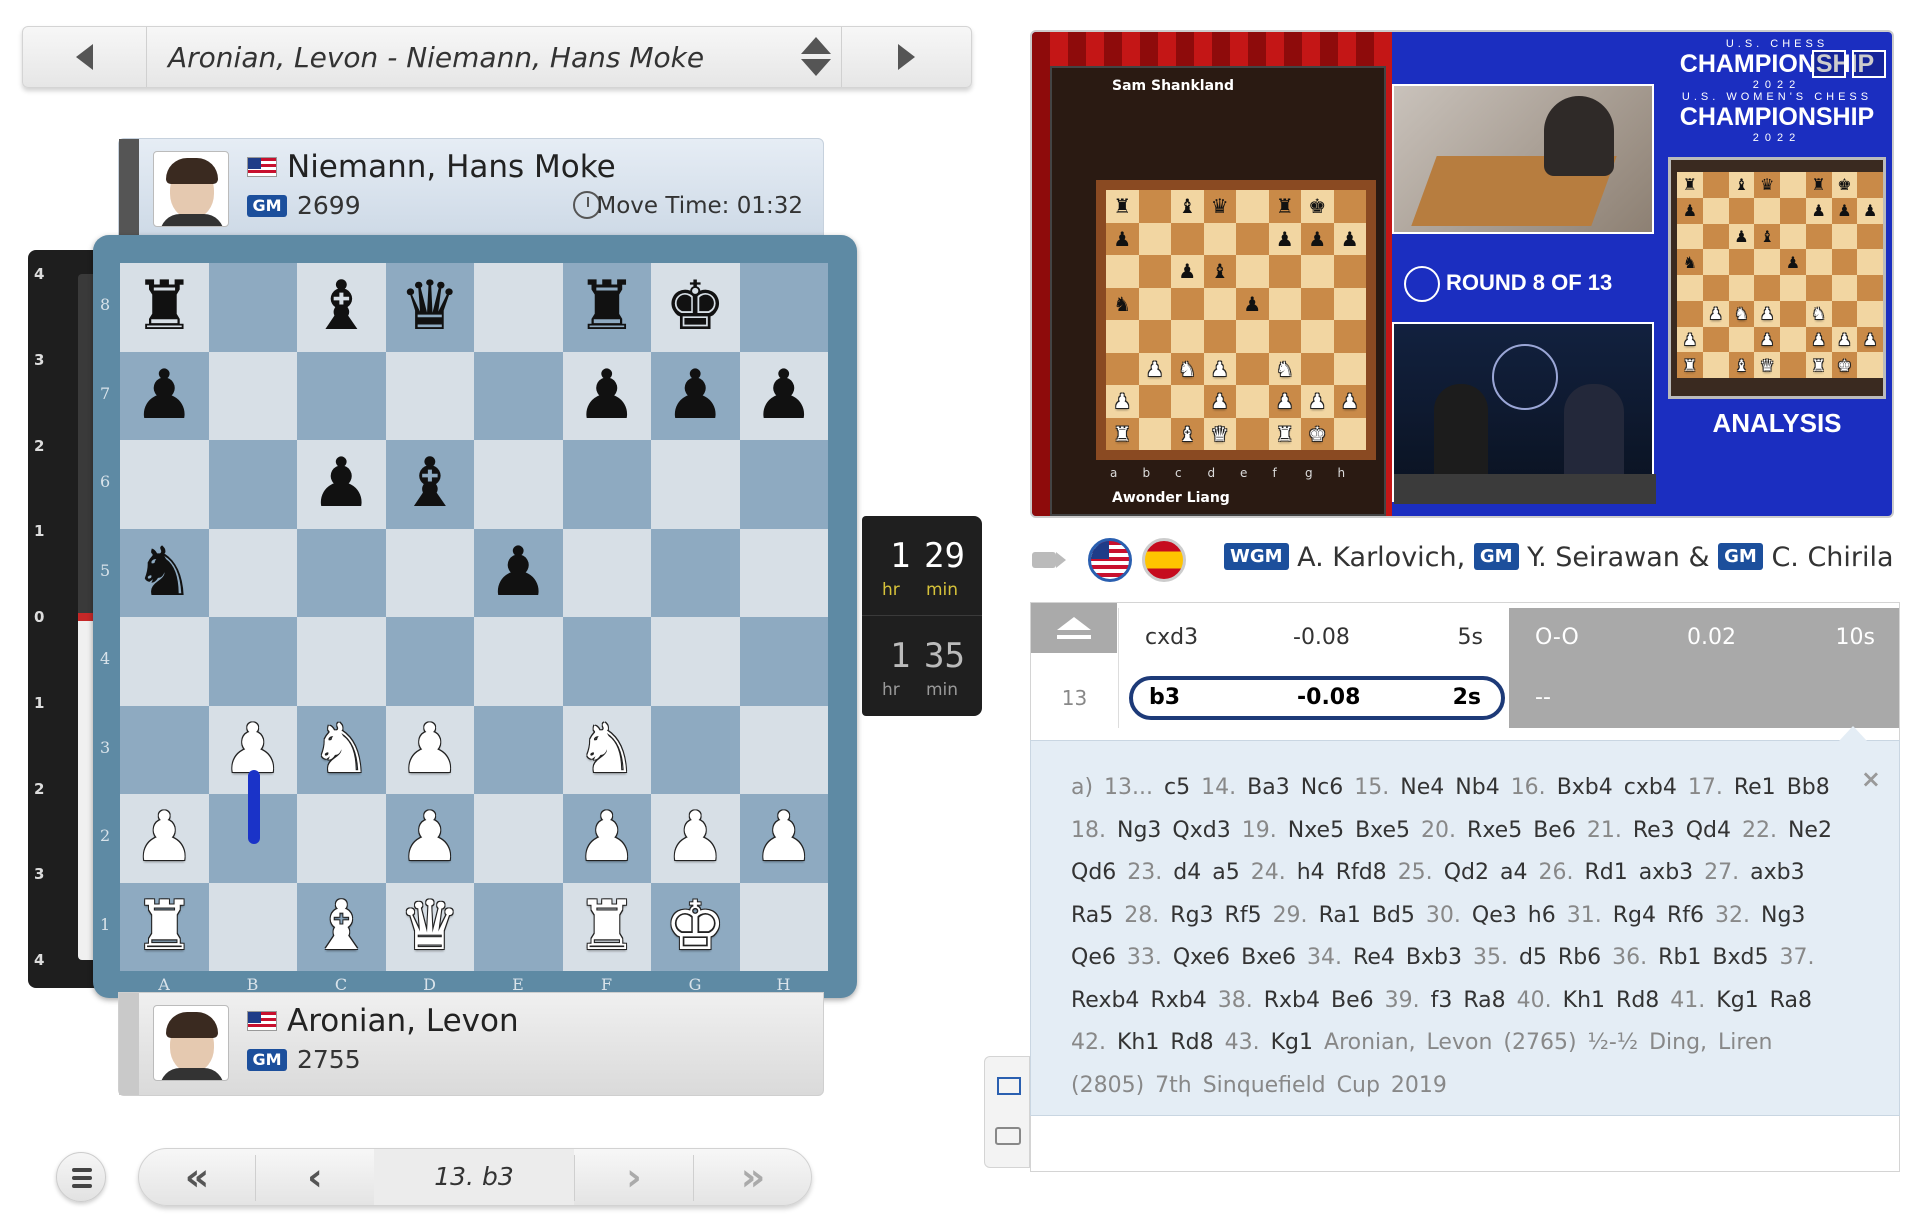 The image size is (1914, 1220). Describe the element at coordinates (518, 572) in the screenshot. I see `square-e5: ♟` at that location.